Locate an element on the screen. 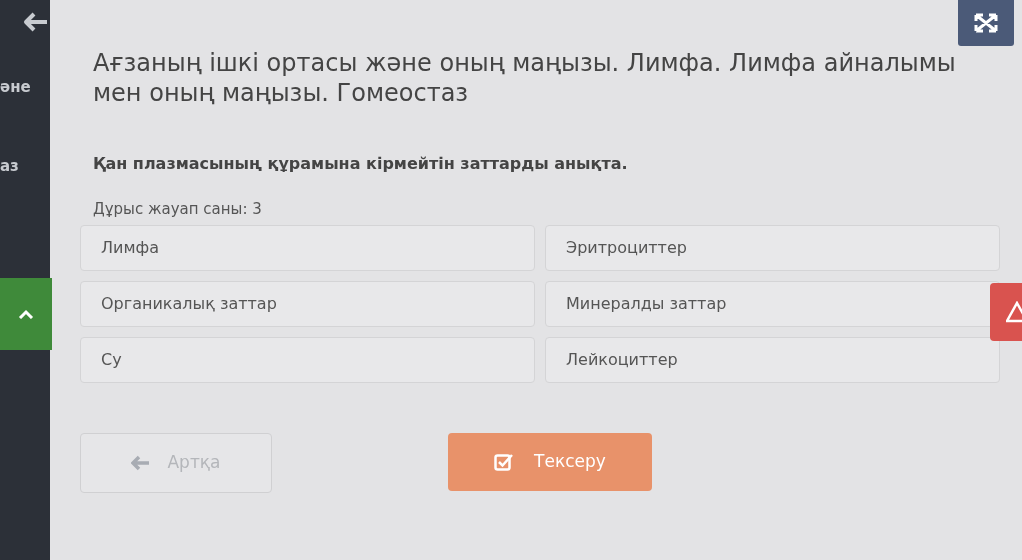 The image size is (1022, 560). expand-icon is located at coordinates (986, 23).